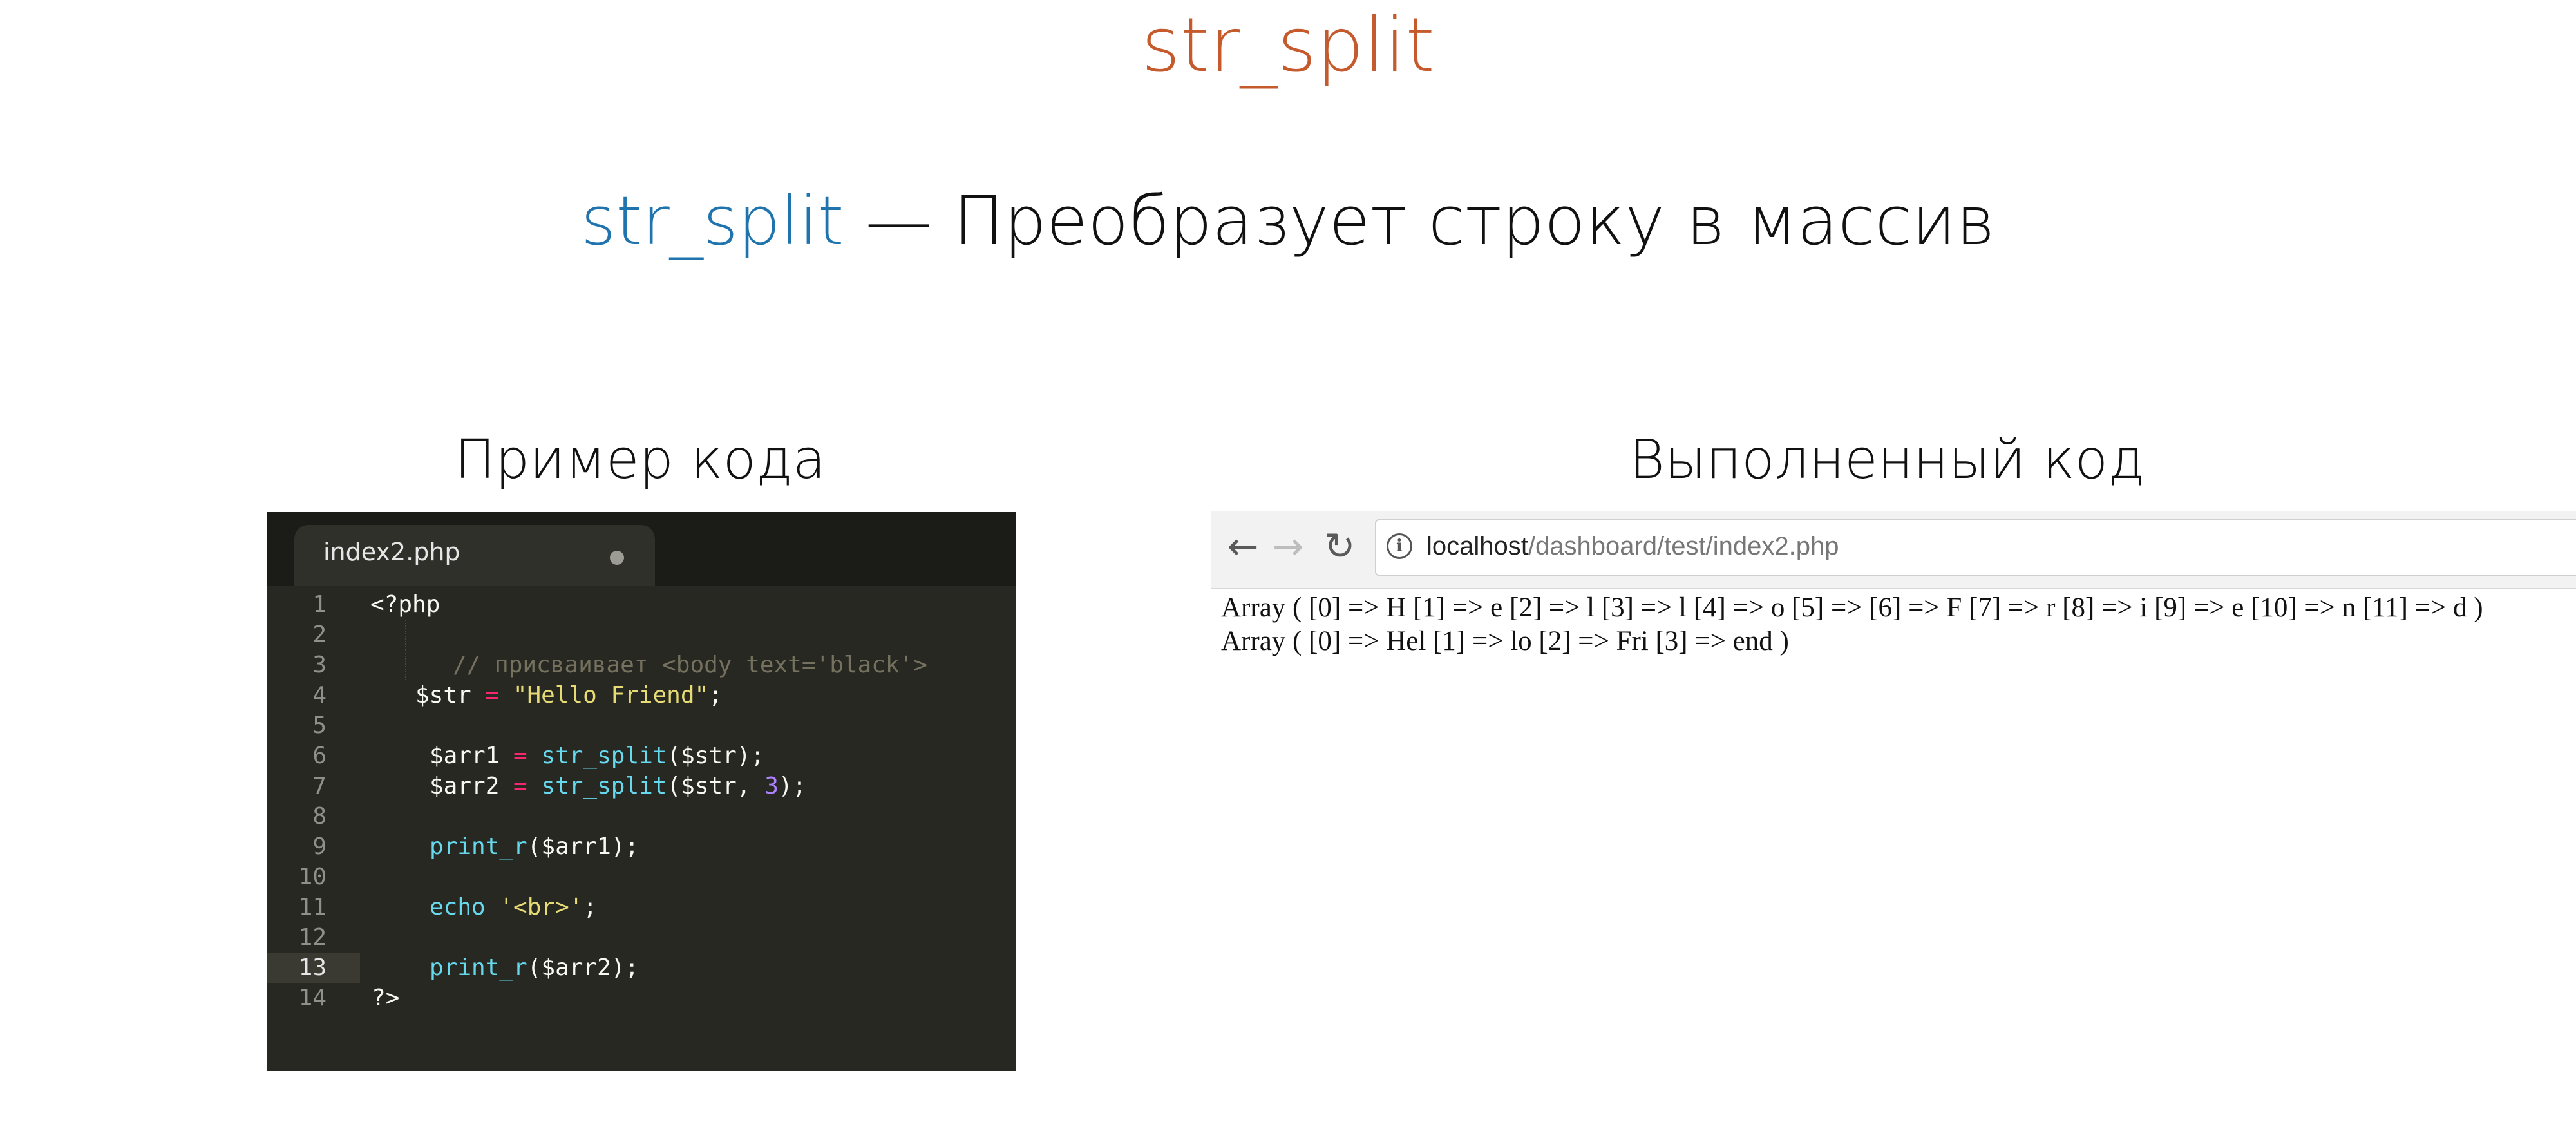  Describe the element at coordinates (312, 937) in the screenshot. I see `line-number: 12` at that location.